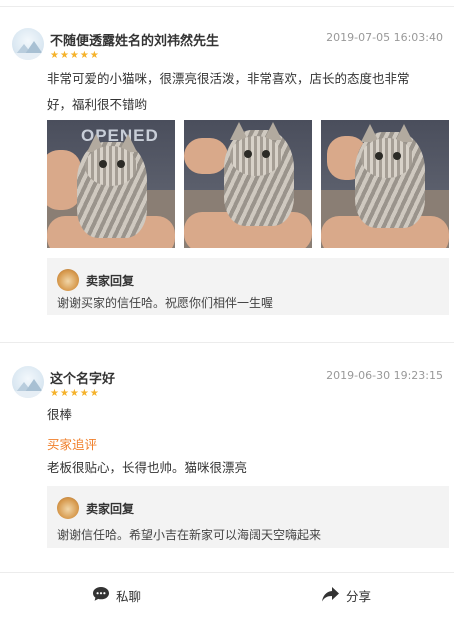 The image size is (454, 617). Describe the element at coordinates (101, 595) in the screenshot. I see `chat-bubble-icon` at that location.